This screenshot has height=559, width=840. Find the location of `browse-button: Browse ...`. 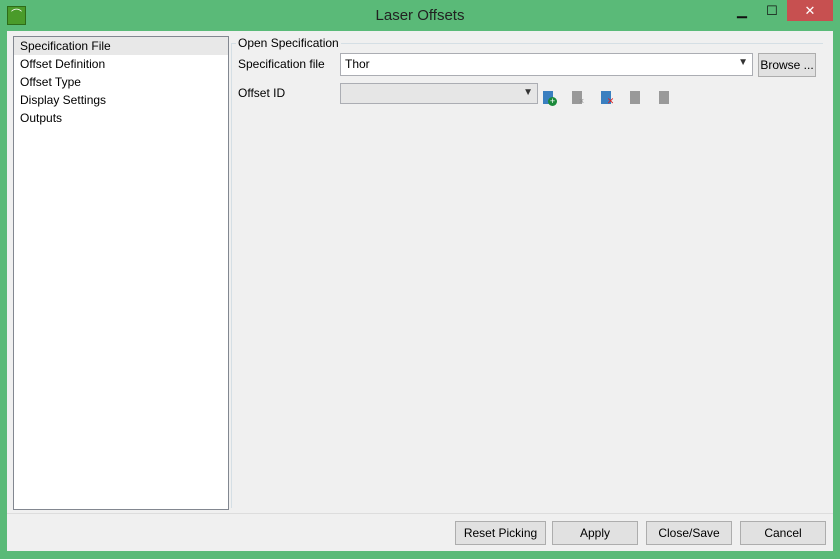

browse-button: Browse ... is located at coordinates (787, 65).